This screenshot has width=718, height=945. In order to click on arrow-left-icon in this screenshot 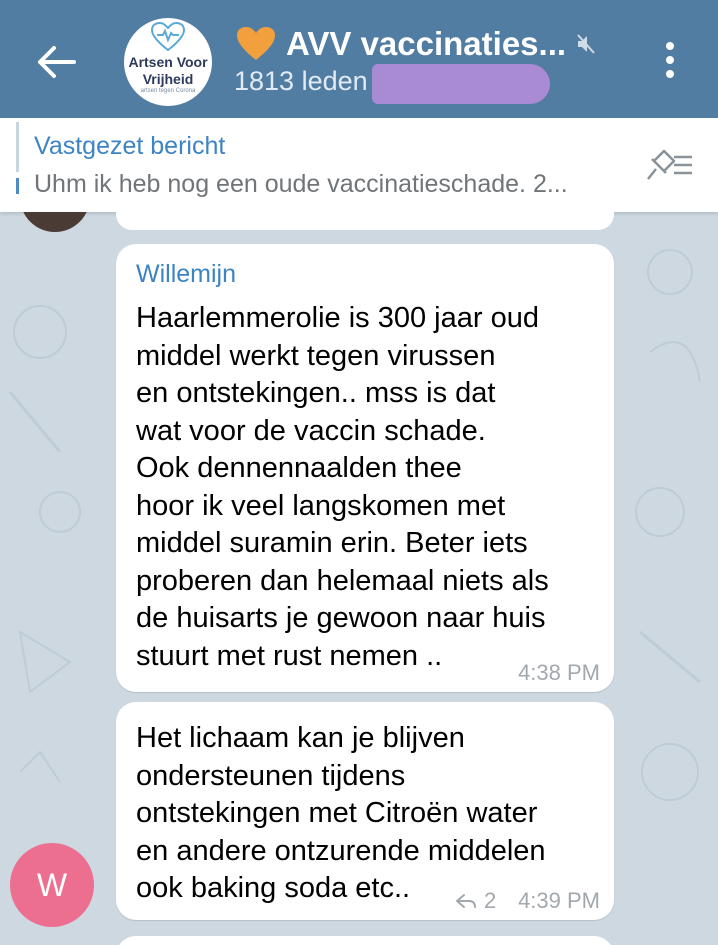, I will do `click(57, 62)`.